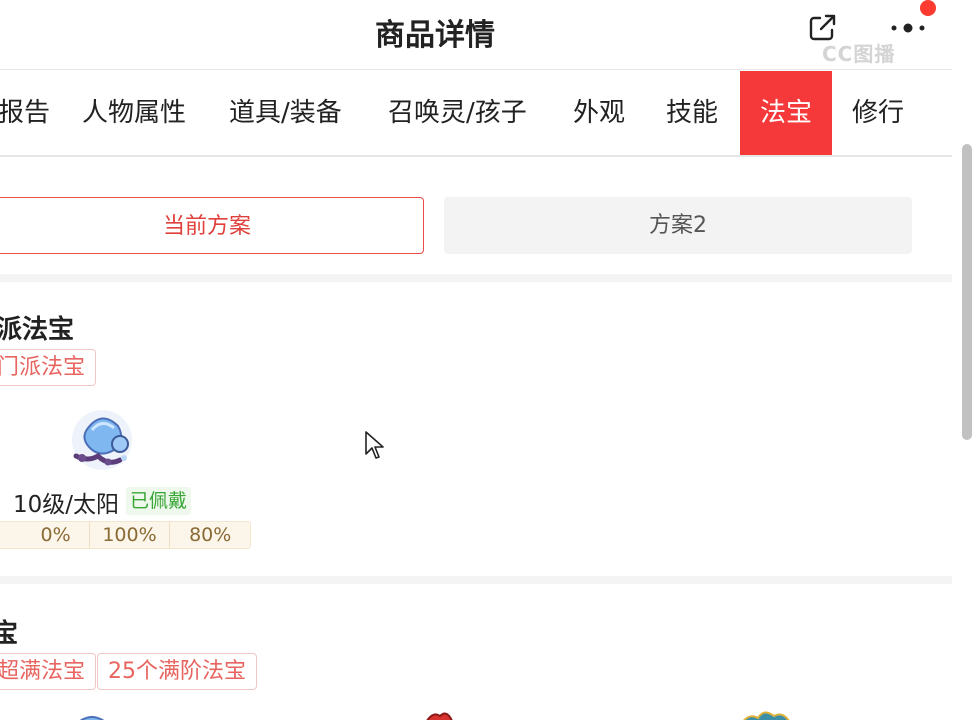  I want to click on treasure-level: 10级/太阳, so click(66, 505).